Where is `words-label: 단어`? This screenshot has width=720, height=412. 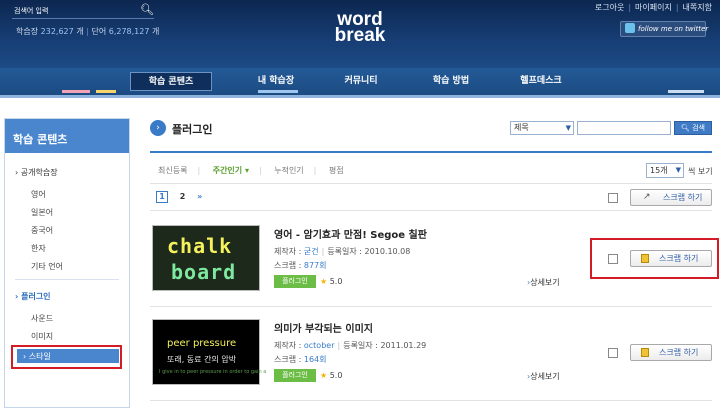
words-label: 단어 is located at coordinates (99, 31).